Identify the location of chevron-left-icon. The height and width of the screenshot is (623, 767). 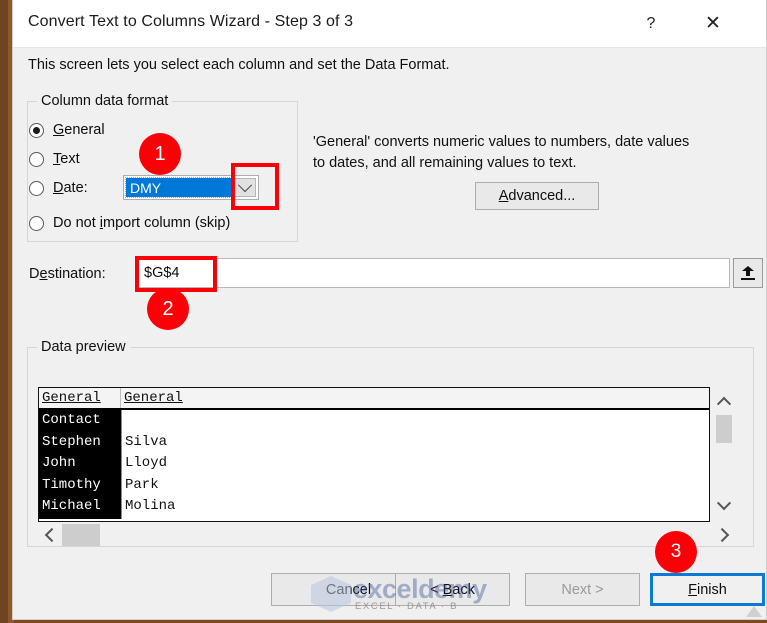
(49, 535).